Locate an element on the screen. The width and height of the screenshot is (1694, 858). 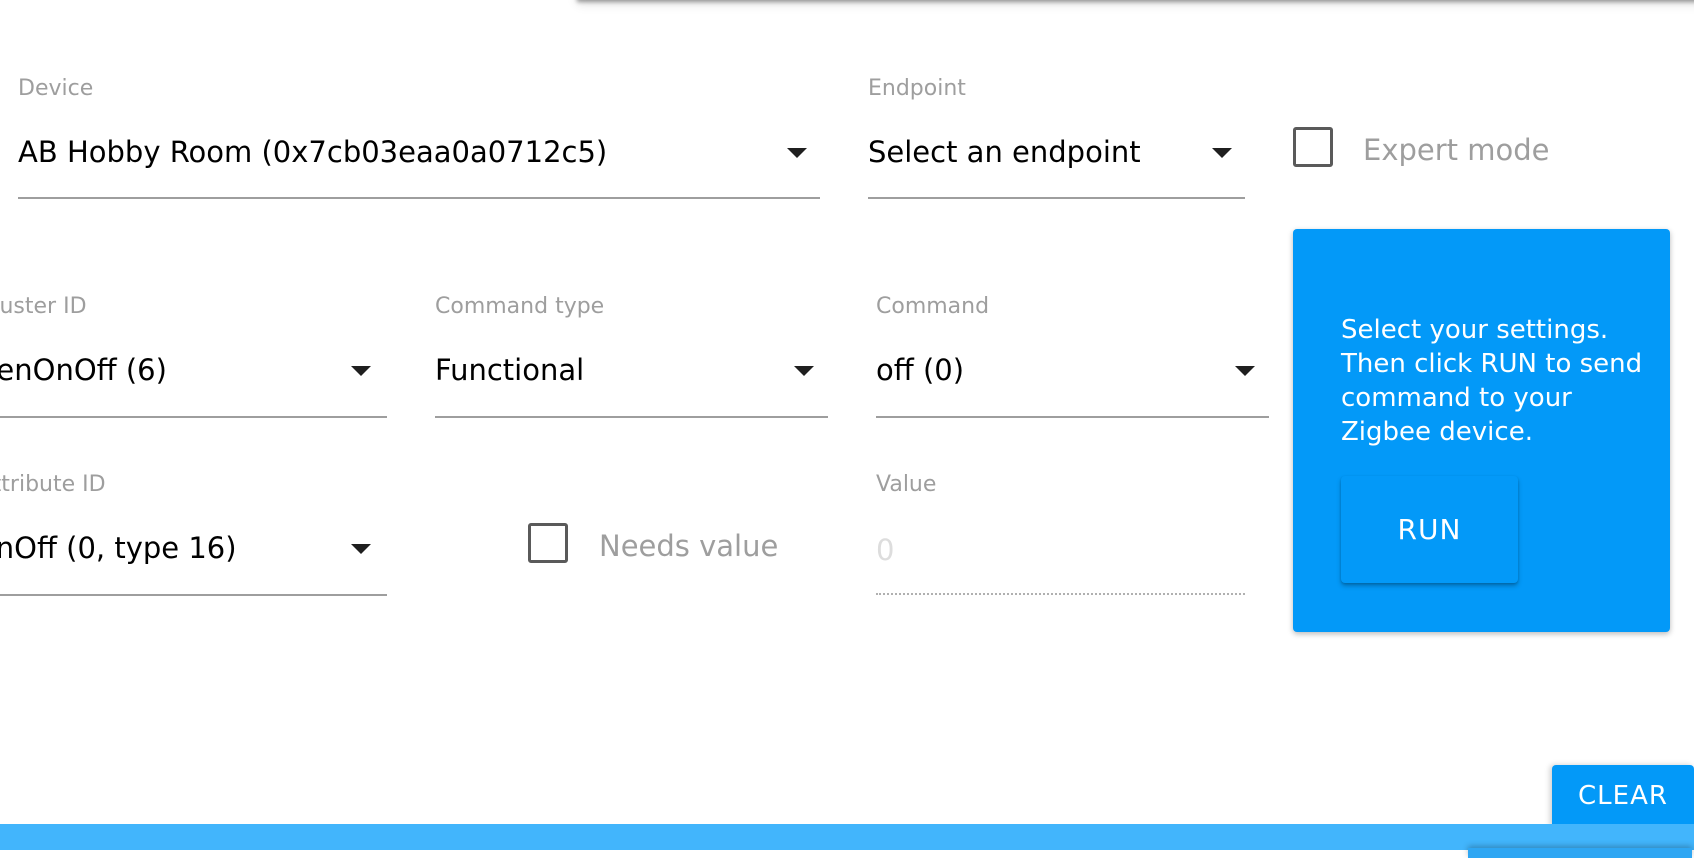
command-label: Command is located at coordinates (933, 306).